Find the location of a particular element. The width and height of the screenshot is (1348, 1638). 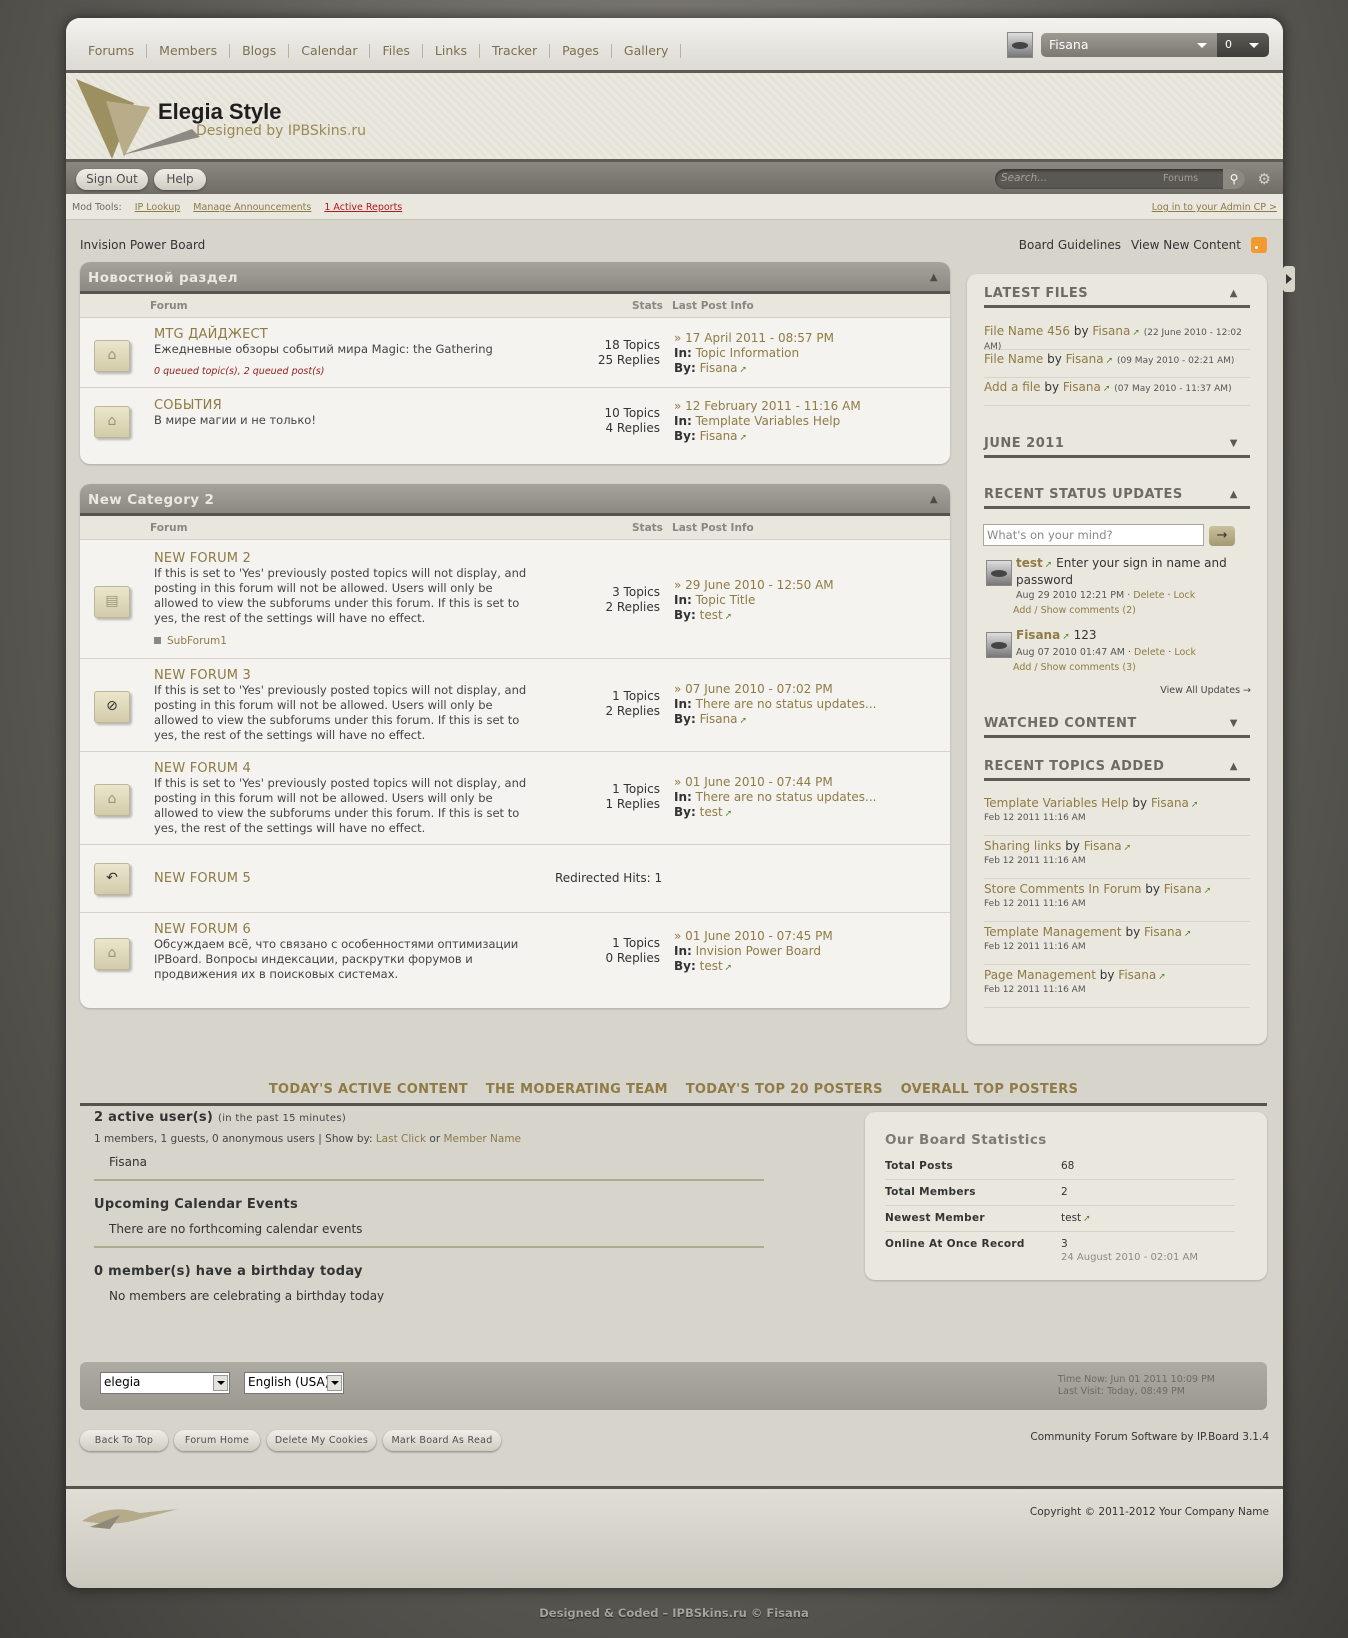

tab-top-20-posters: TODAY'S TOP 20 POSTERS is located at coordinates (784, 1083).